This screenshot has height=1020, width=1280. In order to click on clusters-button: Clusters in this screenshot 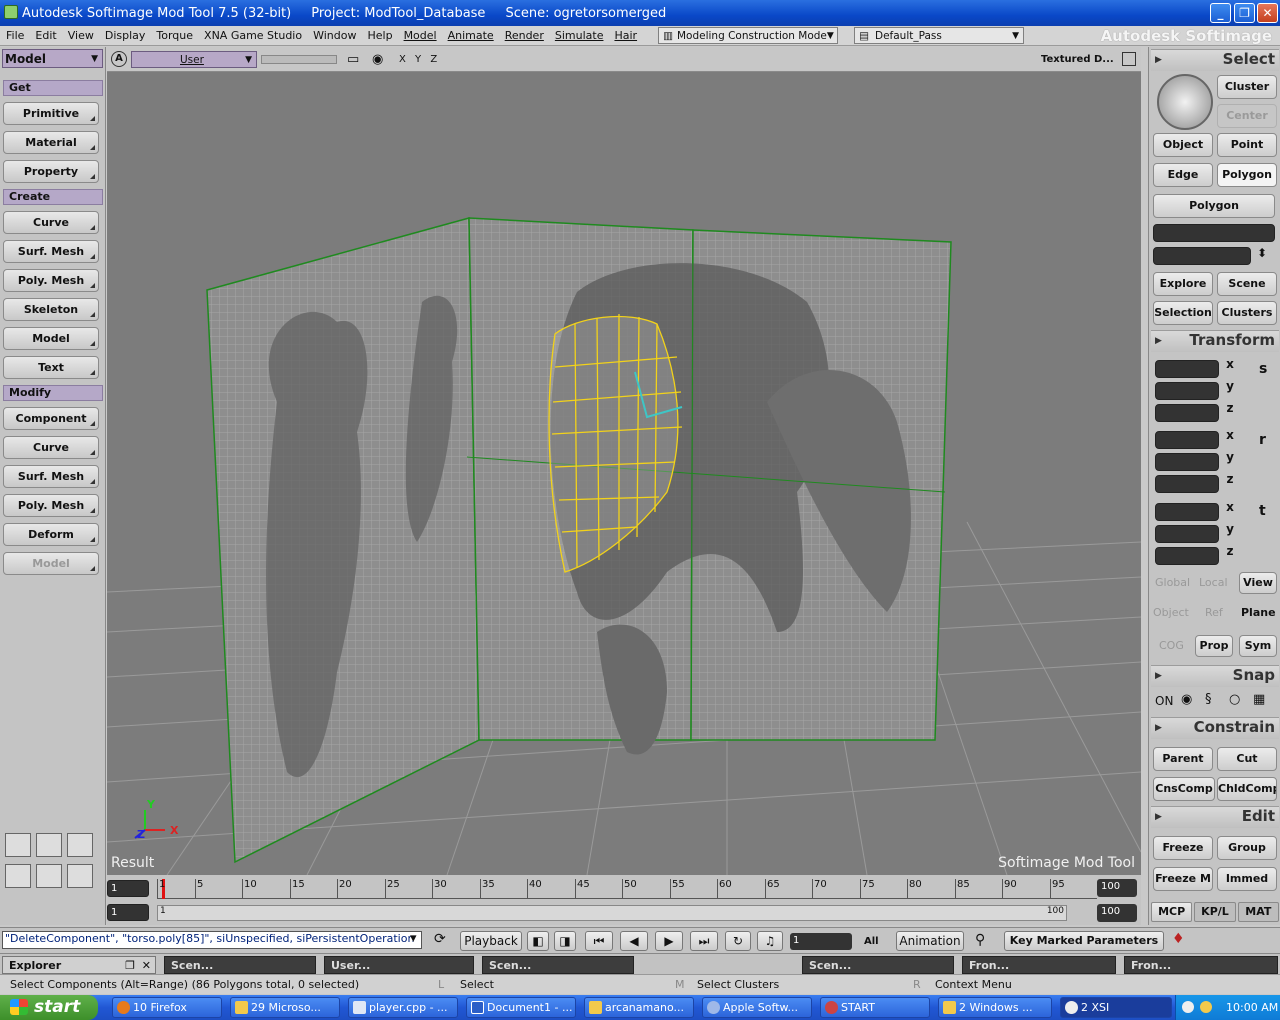, I will do `click(1247, 313)`.